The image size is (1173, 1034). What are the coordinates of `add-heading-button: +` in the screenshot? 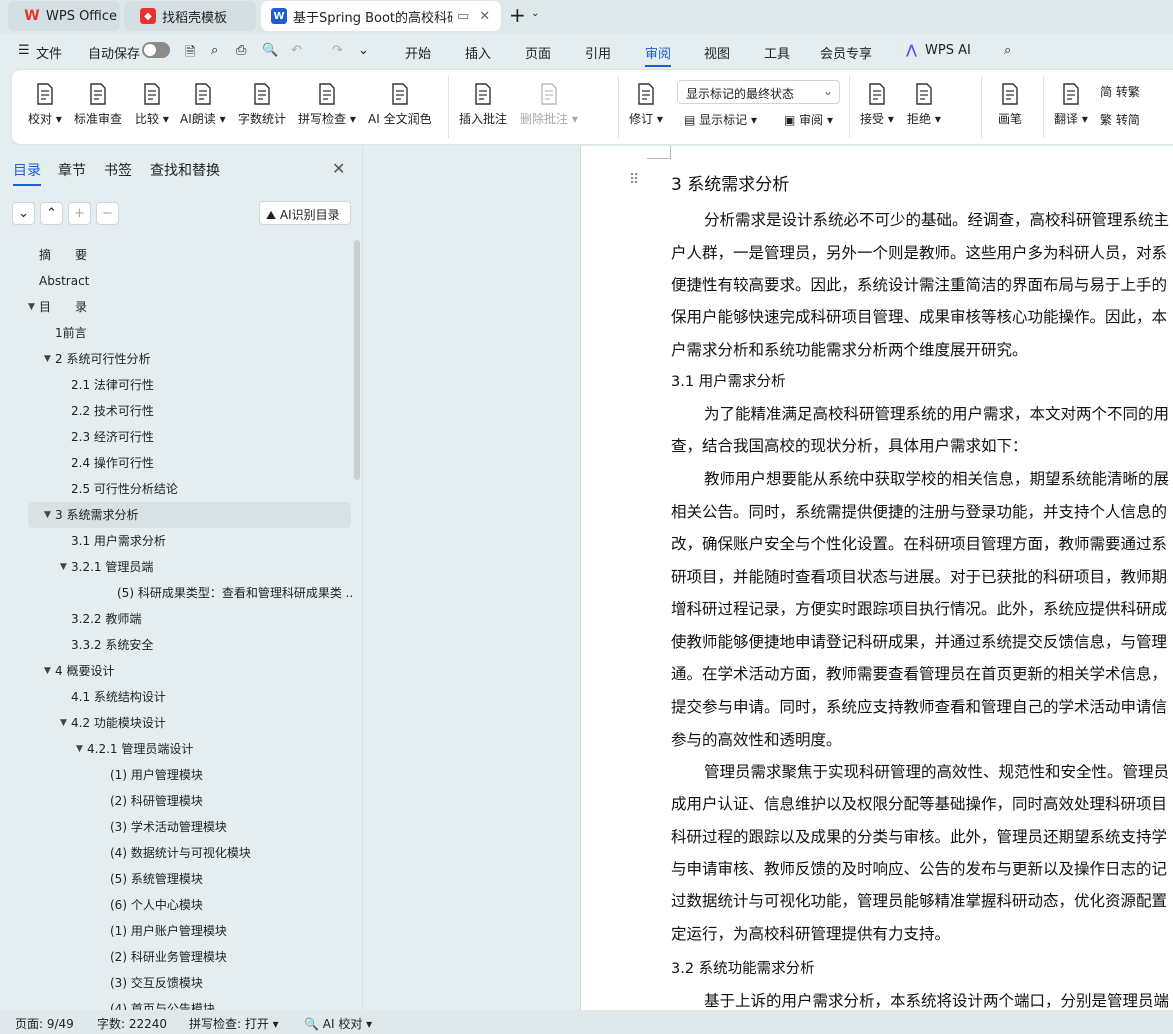 It's located at (79, 213).